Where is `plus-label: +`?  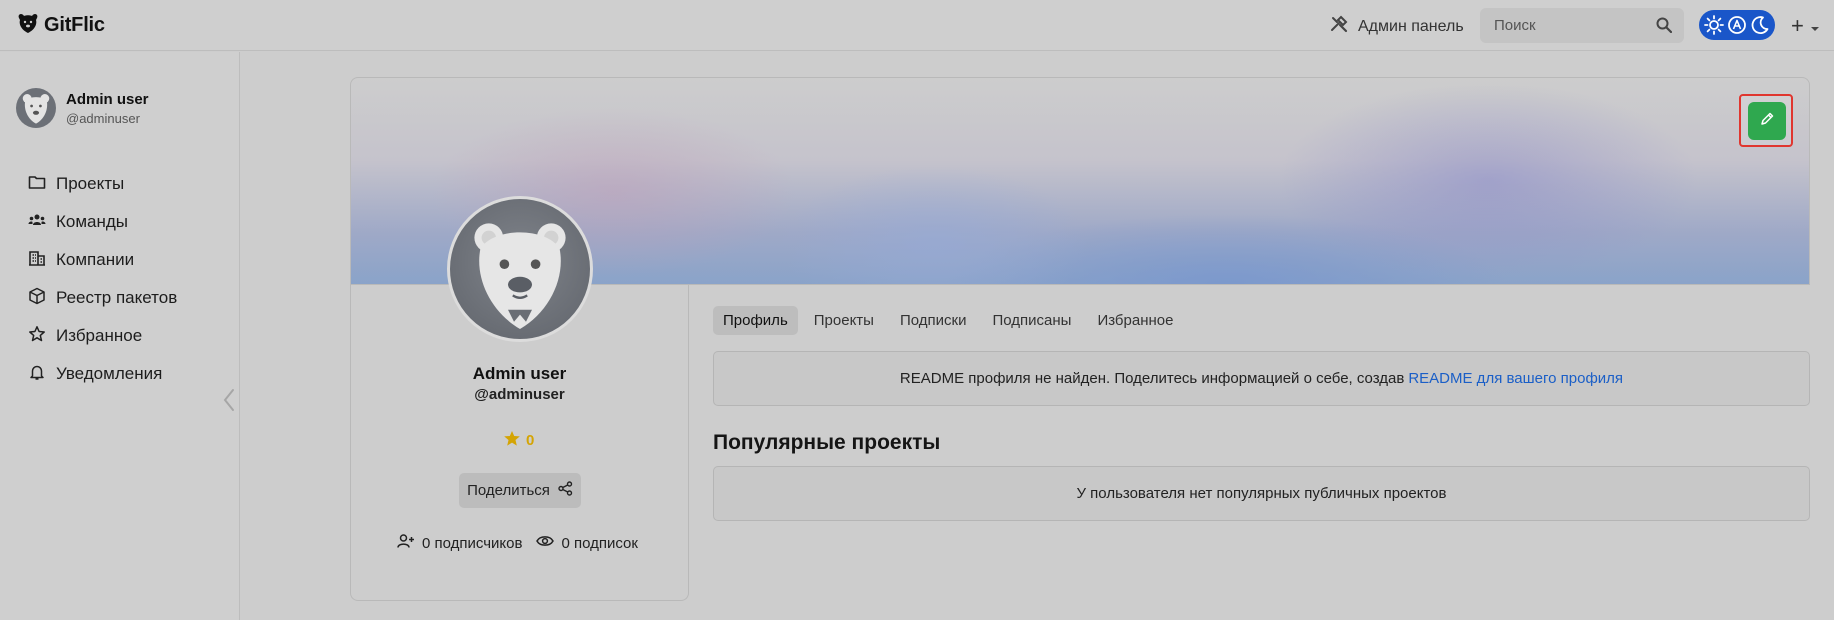
plus-label: + is located at coordinates (1797, 25).